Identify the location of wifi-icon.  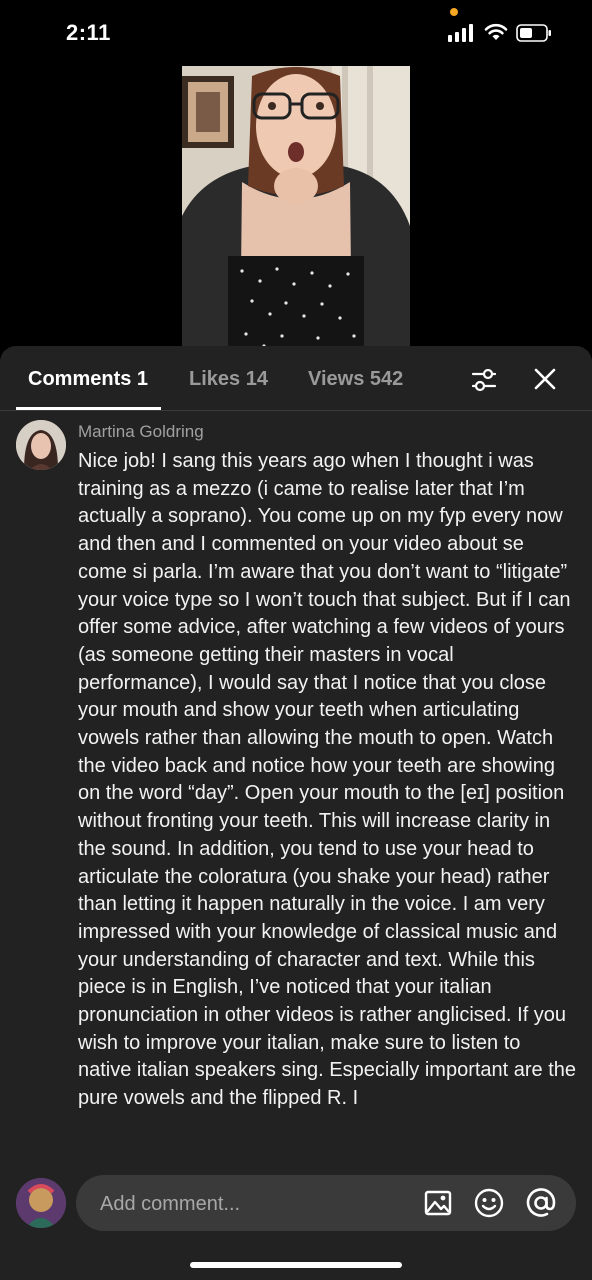
(496, 31).